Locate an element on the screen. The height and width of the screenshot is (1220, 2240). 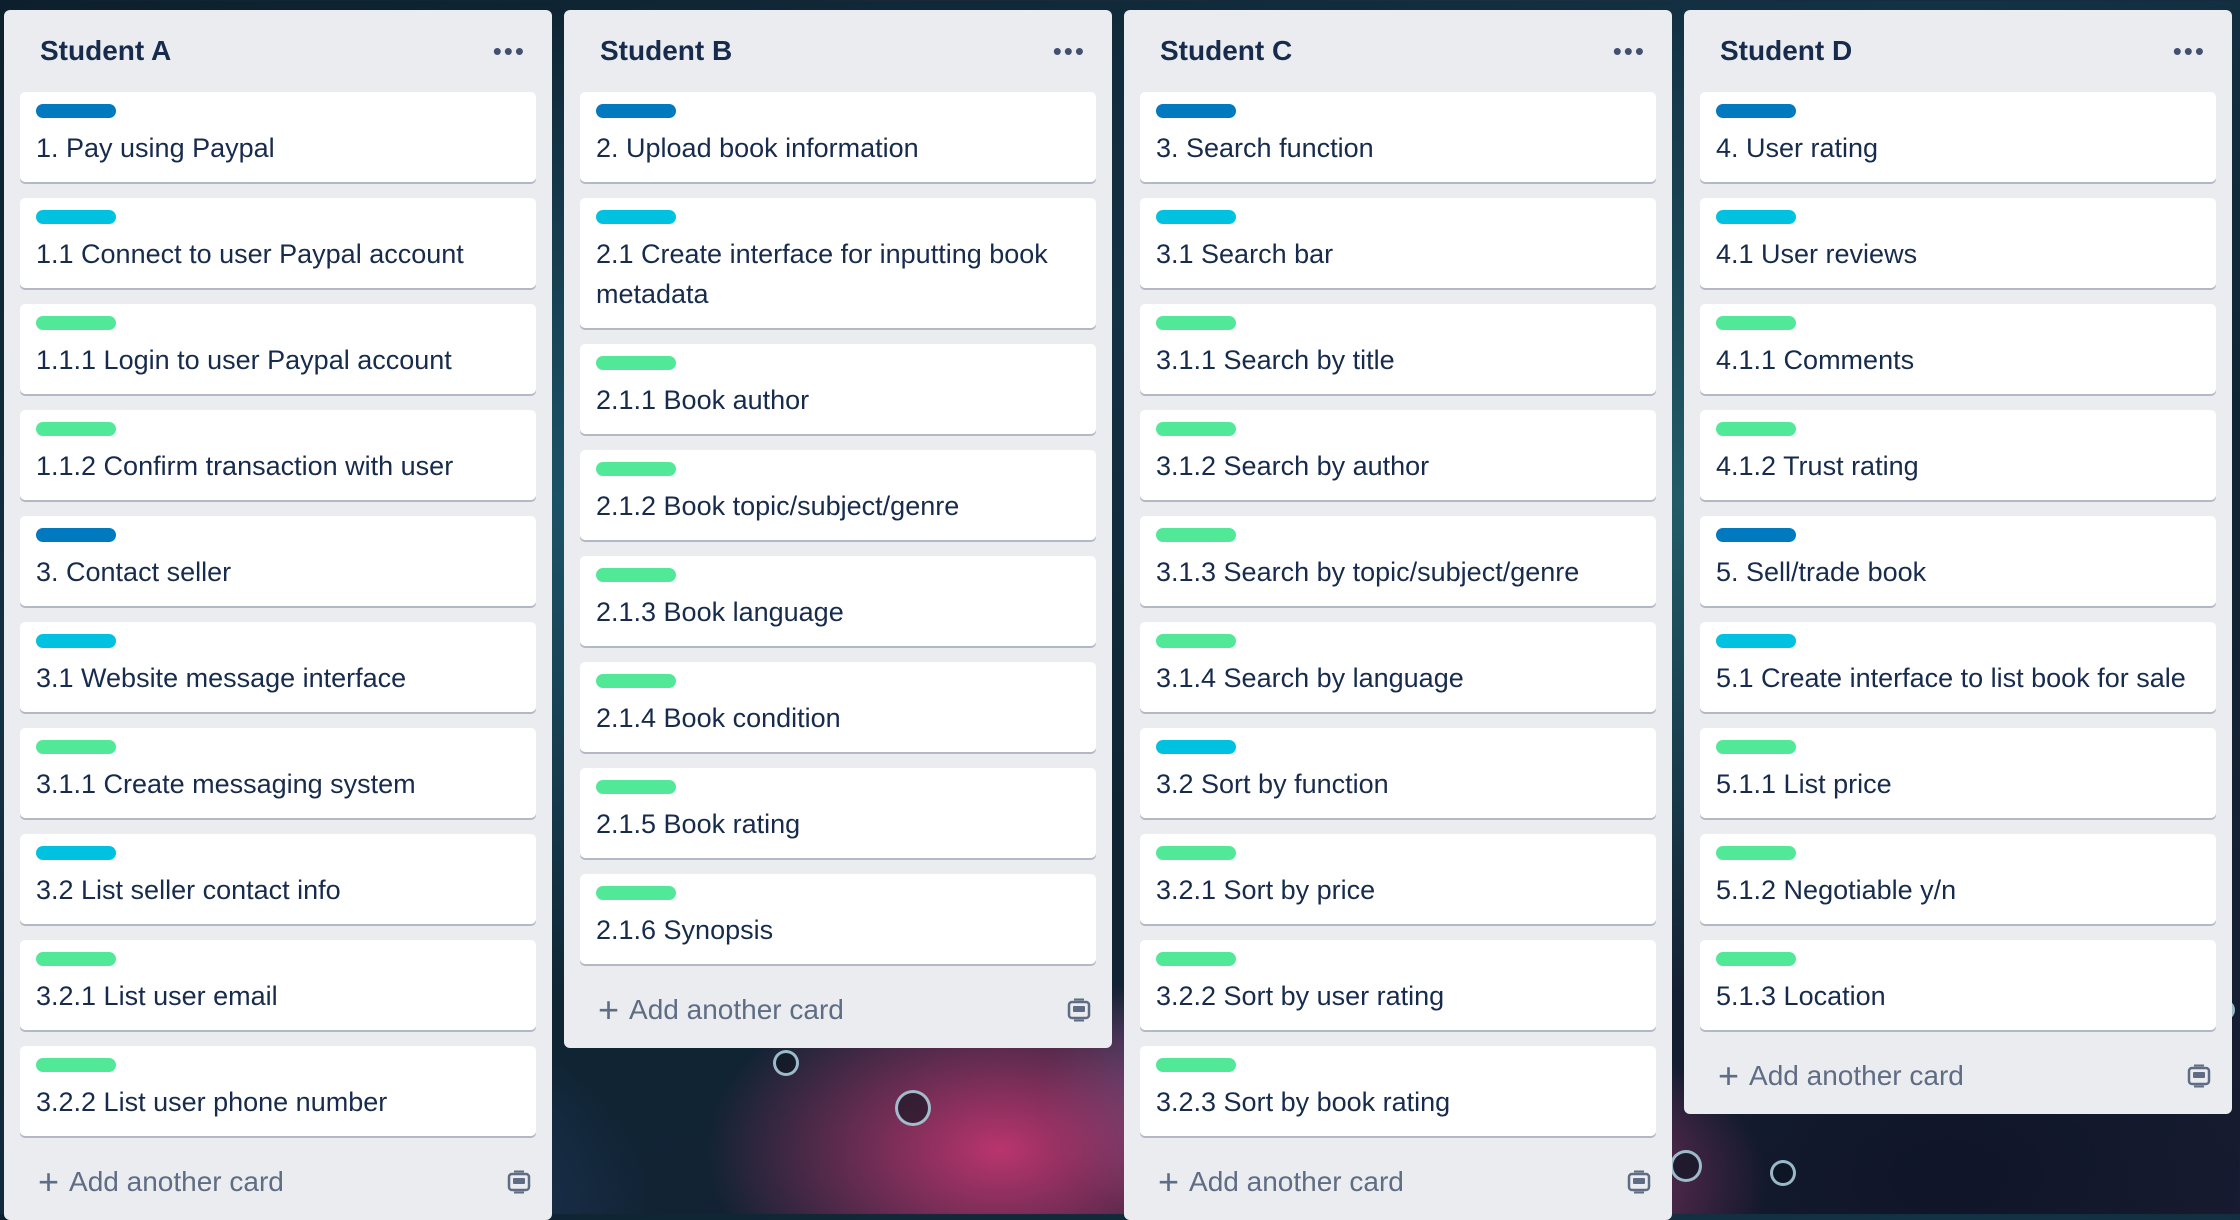
card: 2.1.6 Synopsis is located at coordinates (838, 919).